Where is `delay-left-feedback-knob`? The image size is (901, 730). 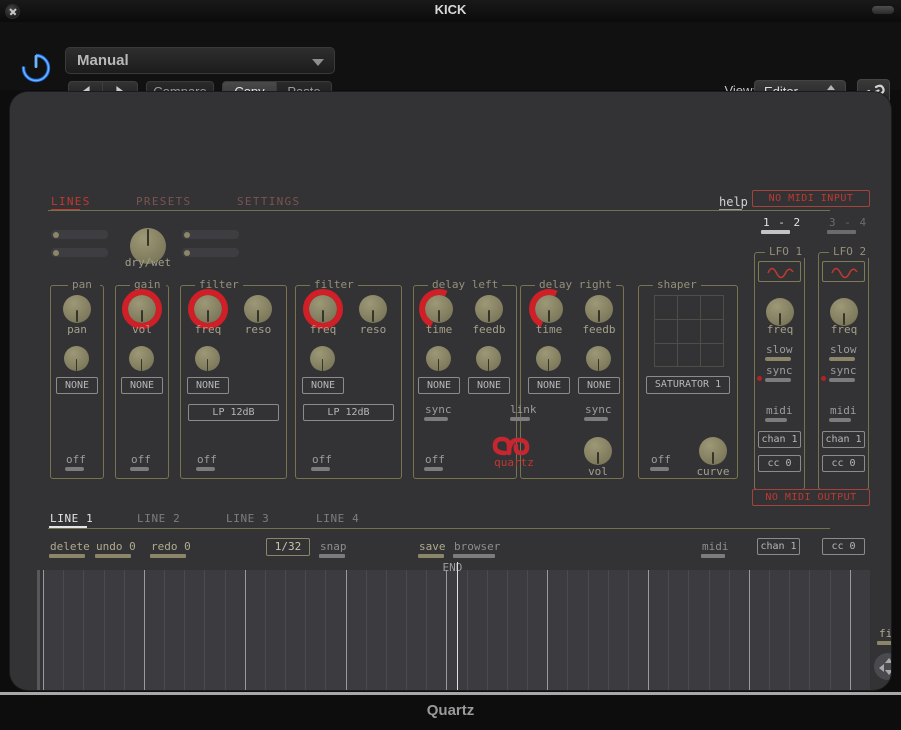 delay-left-feedback-knob is located at coordinates (489, 309).